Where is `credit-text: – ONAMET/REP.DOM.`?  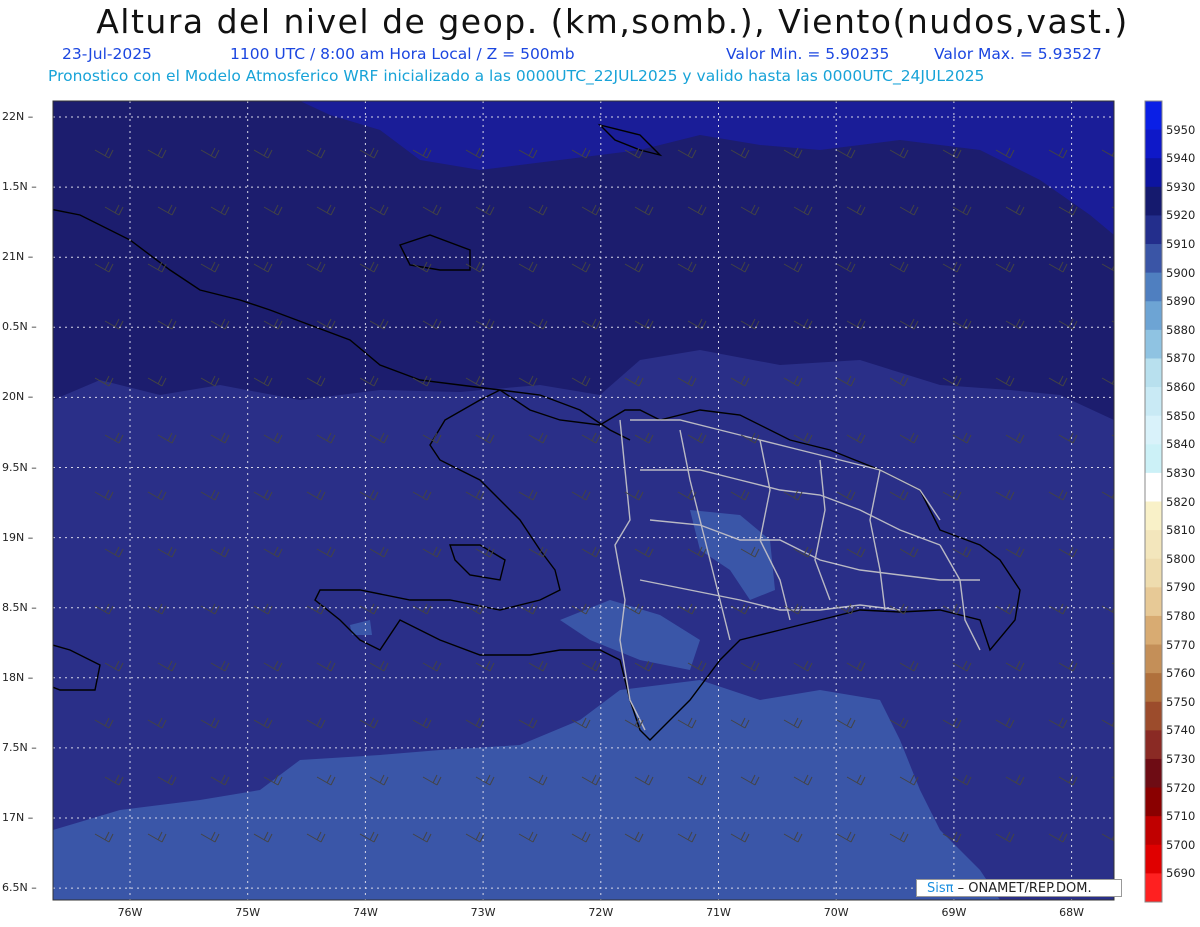
credit-text: – ONAMET/REP.DOM. is located at coordinates (1022, 888).